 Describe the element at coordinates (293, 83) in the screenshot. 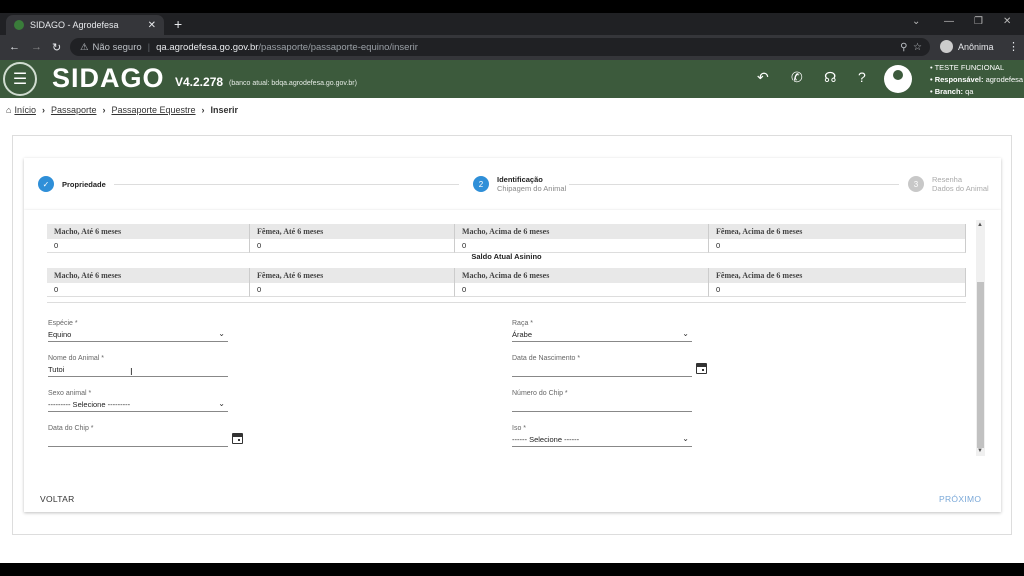

I see `database-info: (banco atual: bdqa.agrodefesa.go.gov.br)` at that location.